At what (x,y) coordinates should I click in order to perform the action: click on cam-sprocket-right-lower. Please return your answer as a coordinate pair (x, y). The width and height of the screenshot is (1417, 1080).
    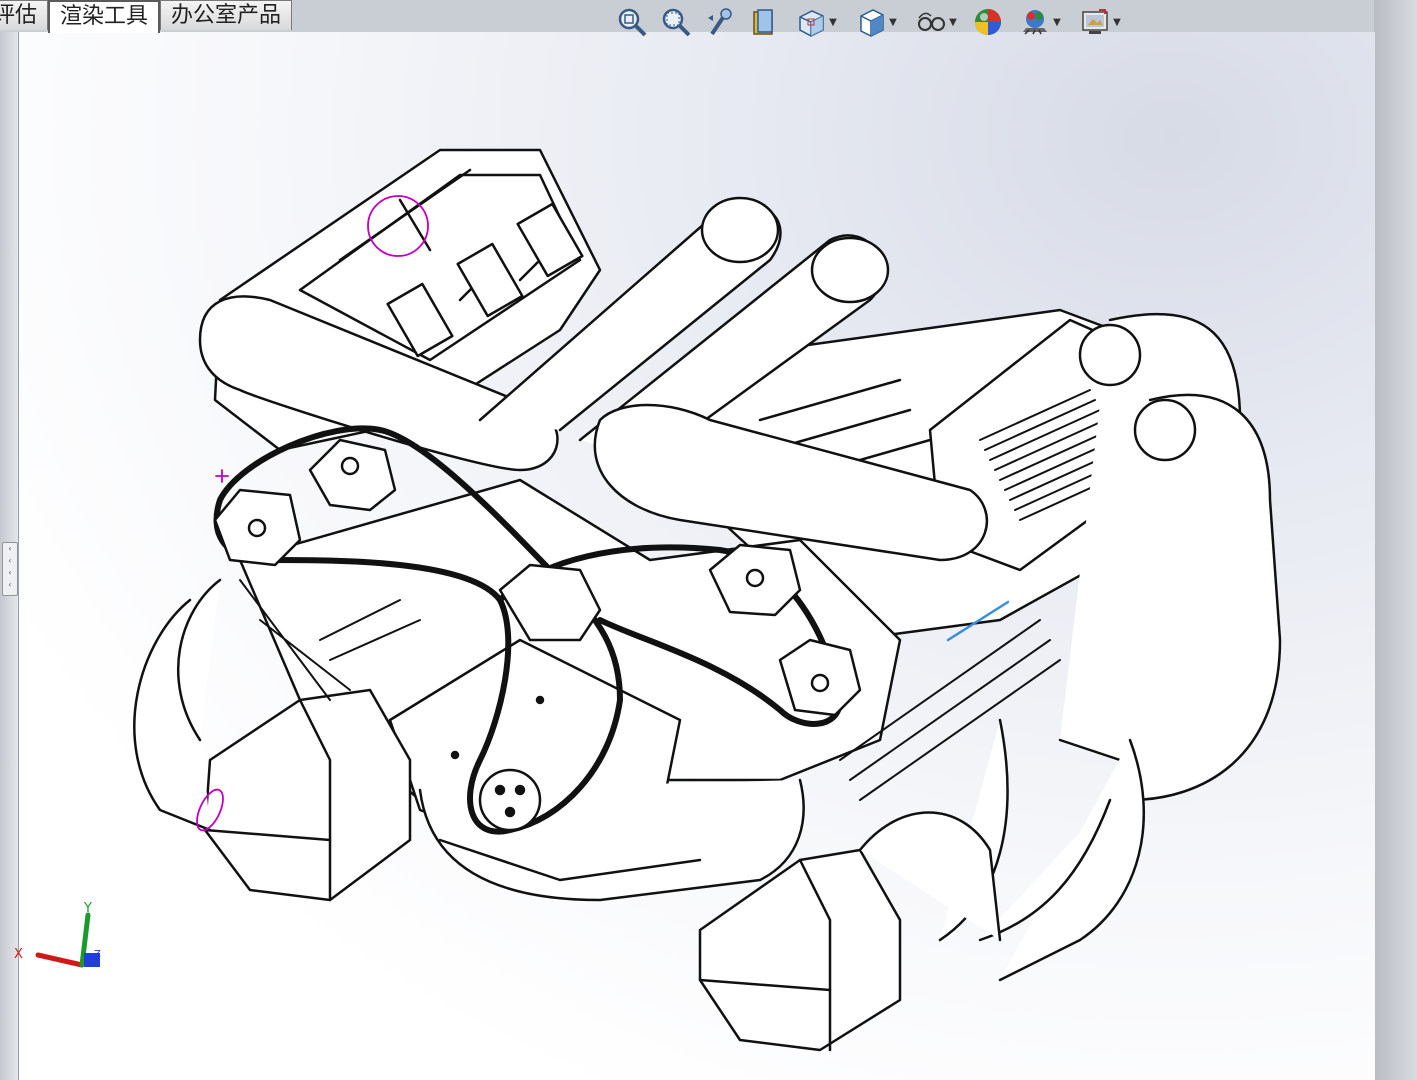
    Looking at the image, I should click on (820, 677).